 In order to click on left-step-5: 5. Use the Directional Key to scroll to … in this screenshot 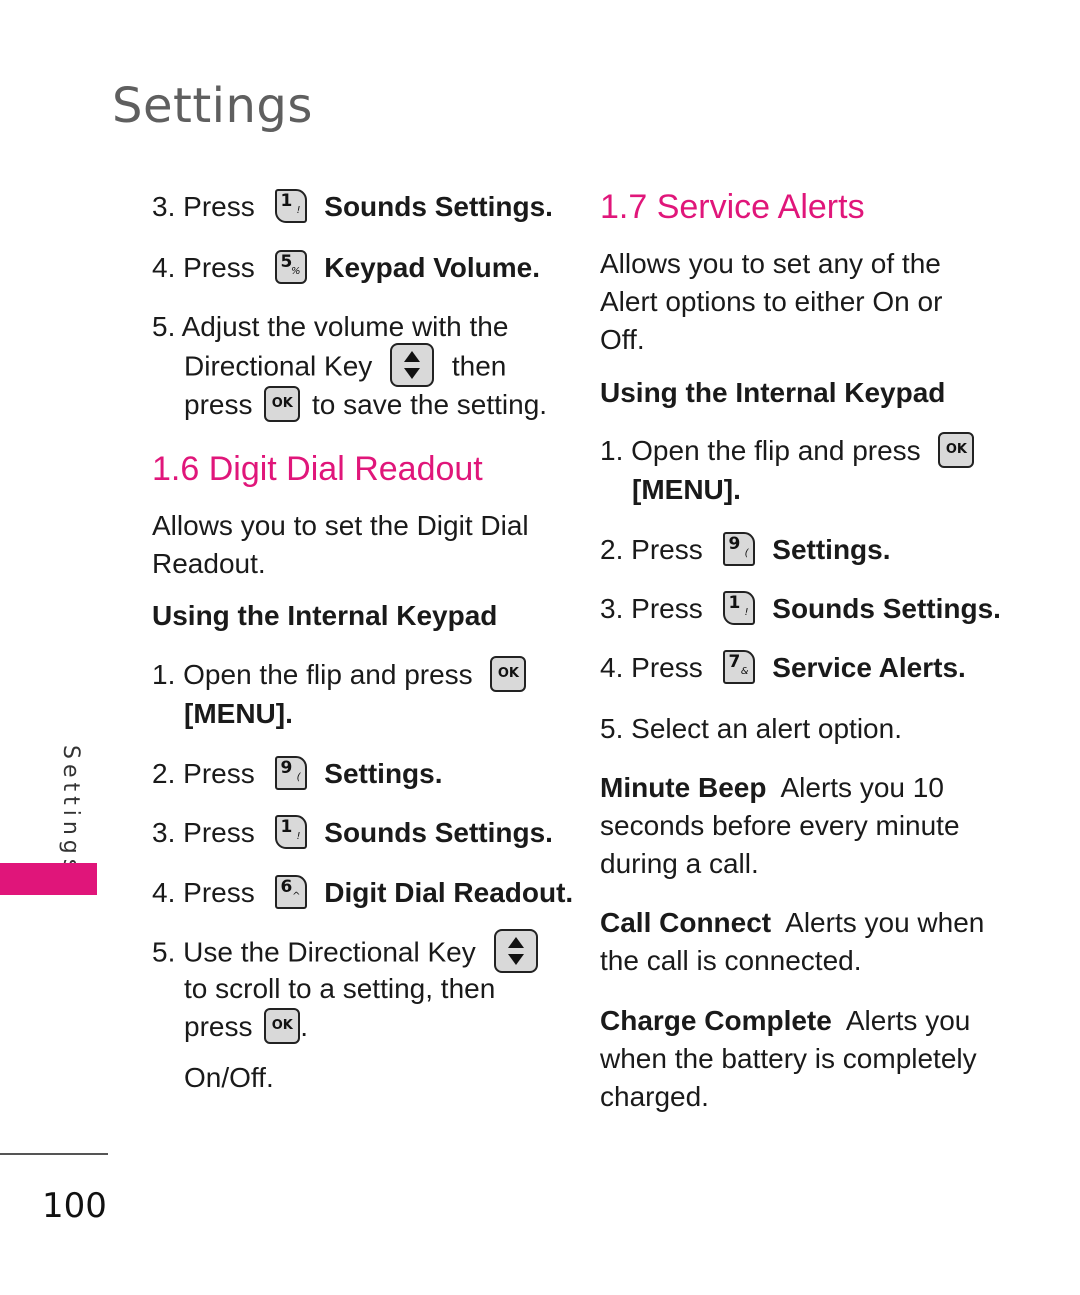, I will do `click(350, 1013)`.